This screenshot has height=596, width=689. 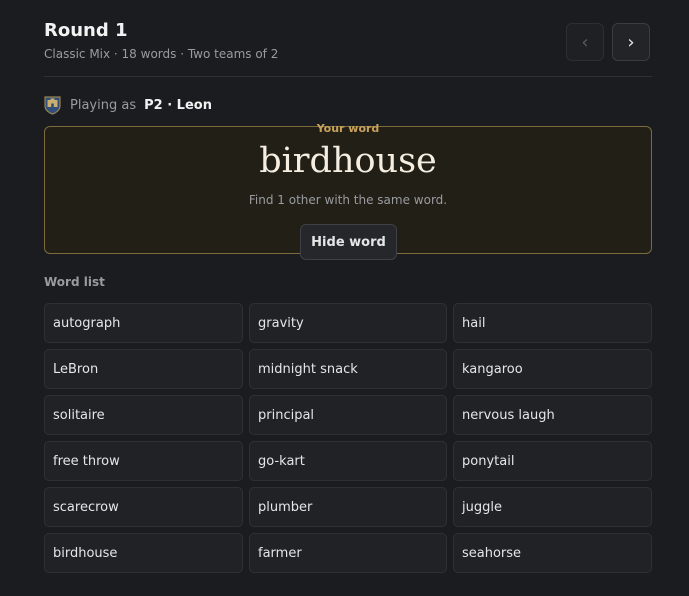 What do you see at coordinates (348, 461) in the screenshot?
I see `word-cell: go-kart` at bounding box center [348, 461].